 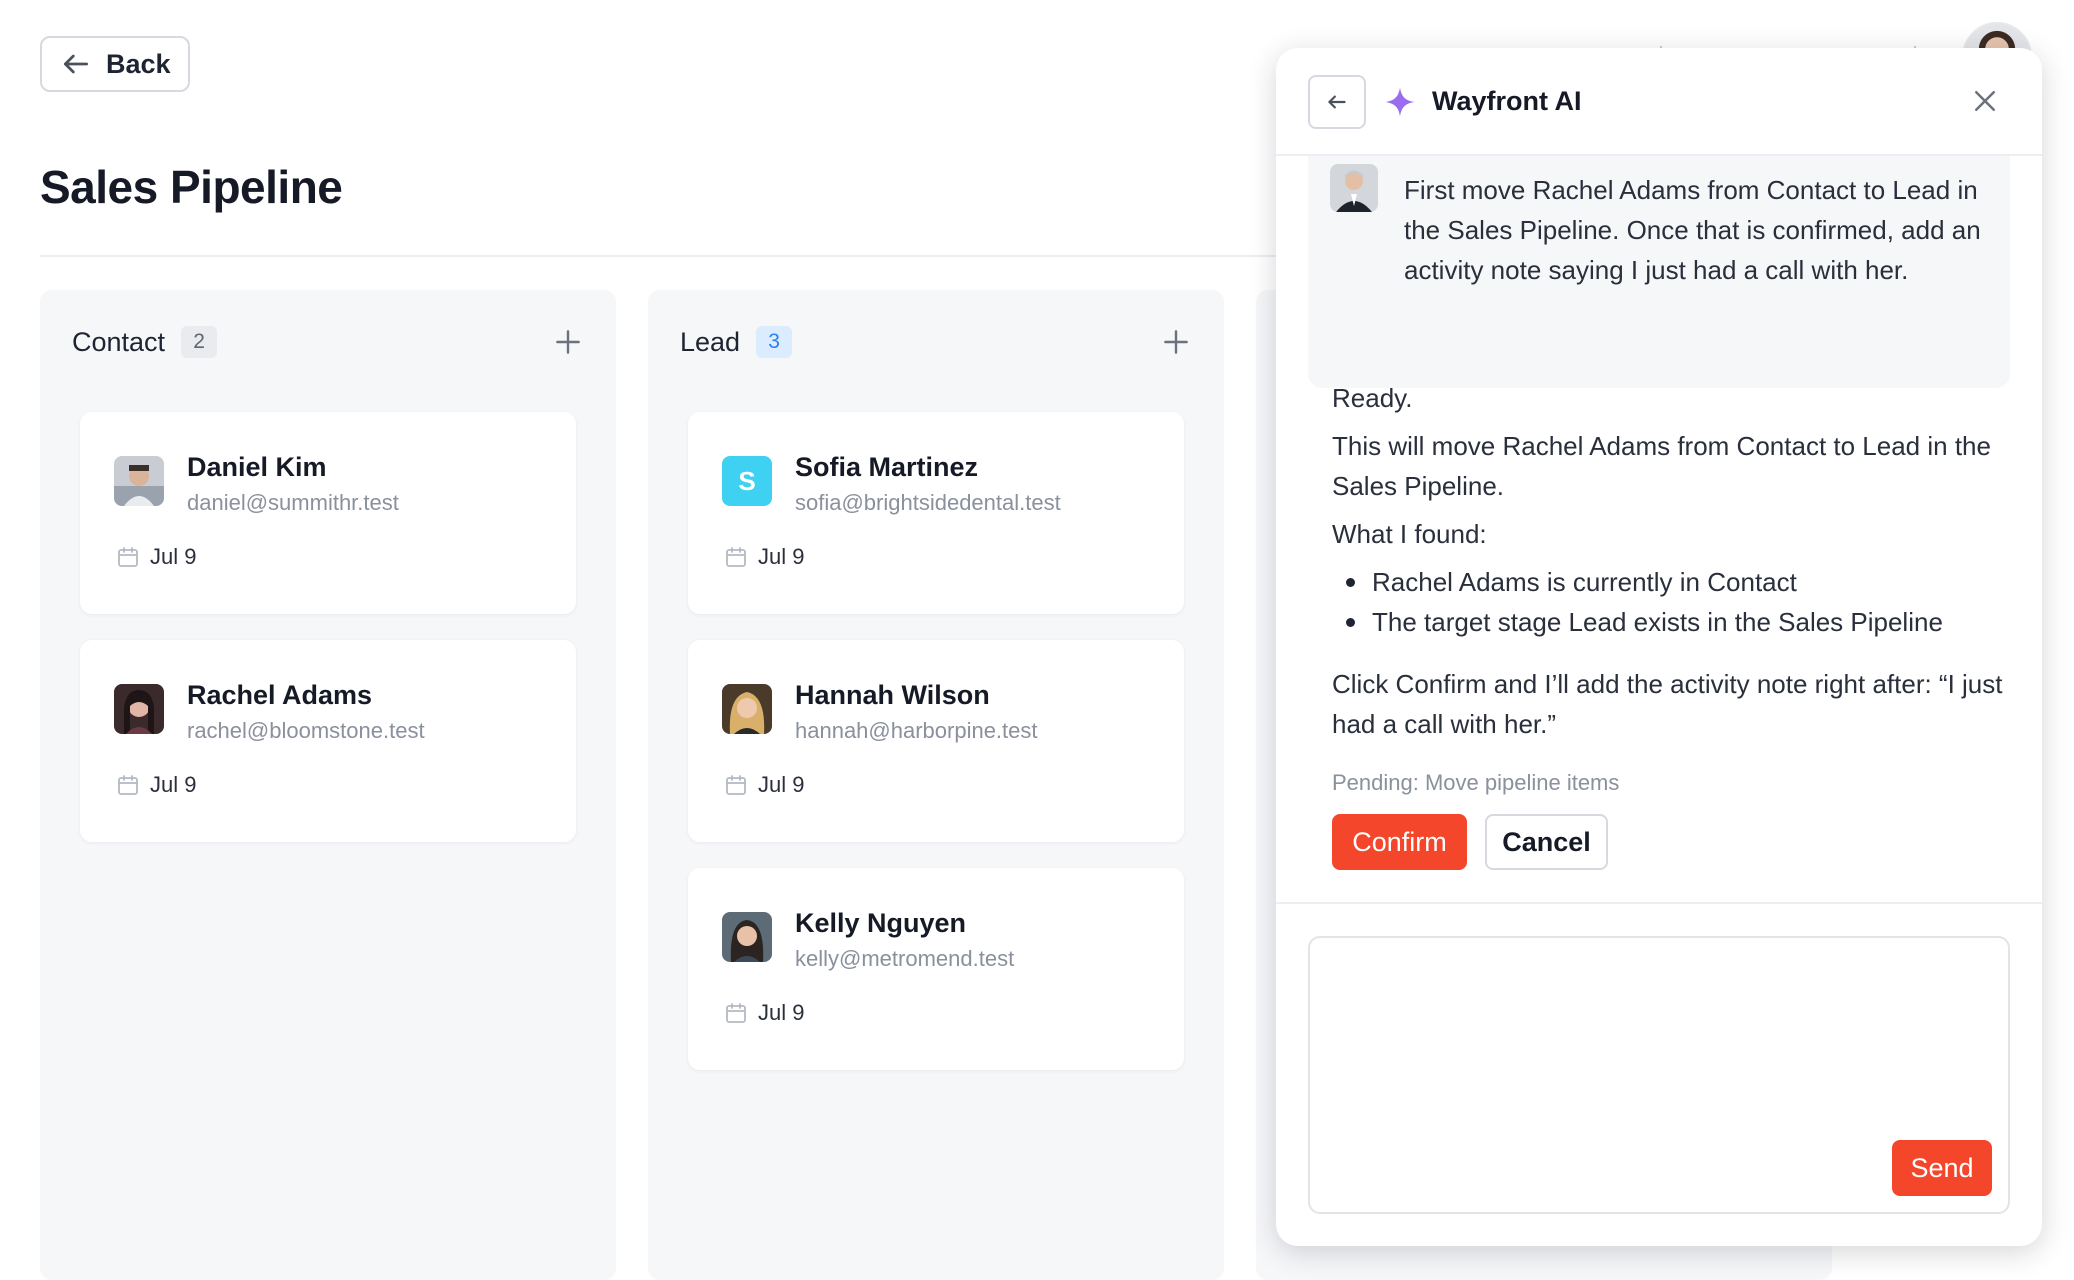 I want to click on message-input, so click(x=1659, y=1042).